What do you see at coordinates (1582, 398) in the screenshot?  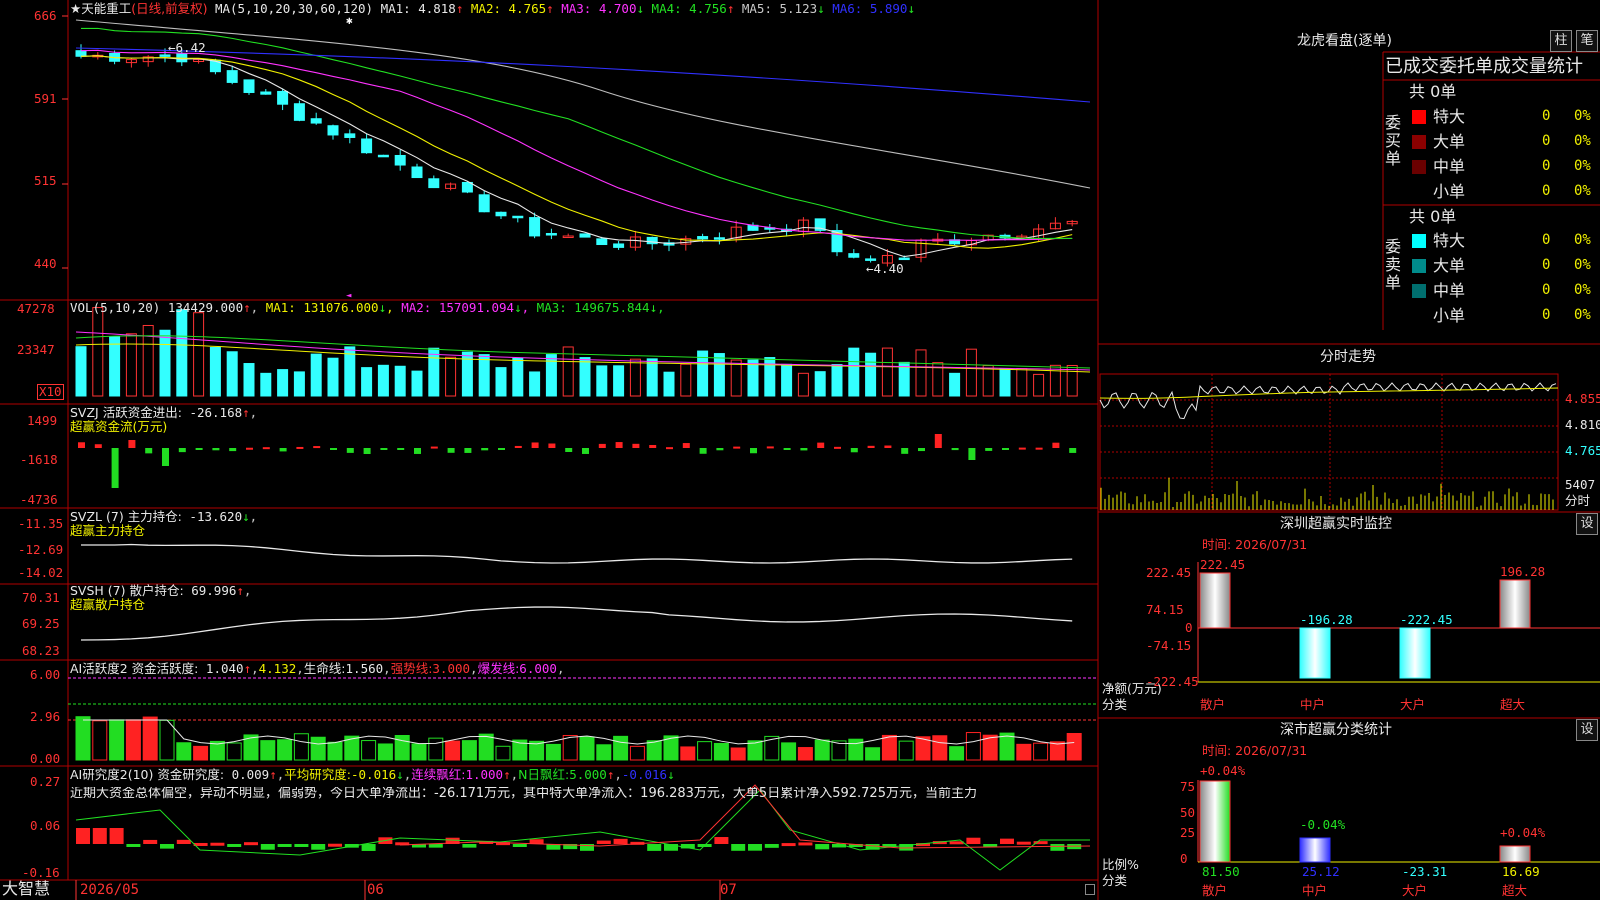 I see `fenshi-axis-0: 4.855` at bounding box center [1582, 398].